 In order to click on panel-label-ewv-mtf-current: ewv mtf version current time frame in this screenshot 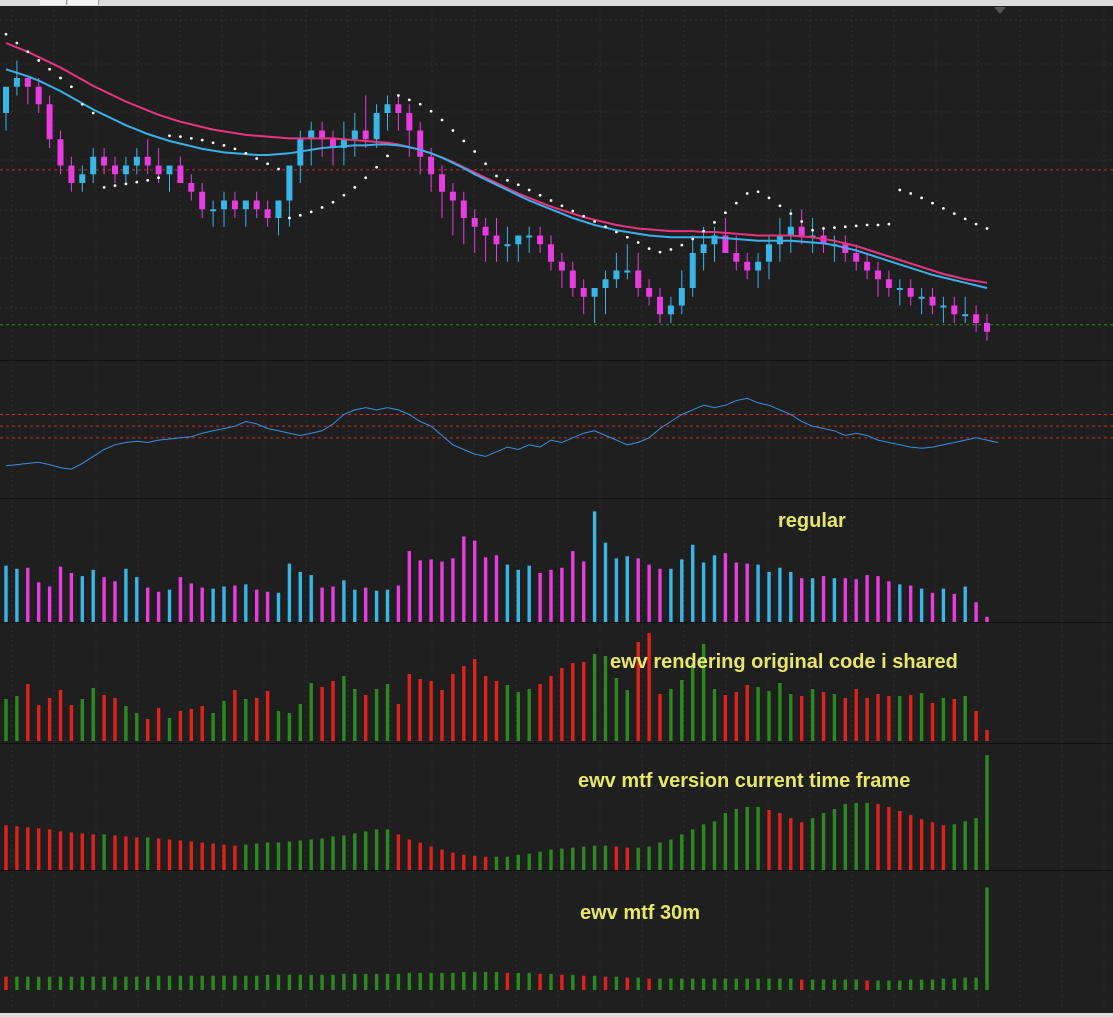, I will do `click(744, 781)`.